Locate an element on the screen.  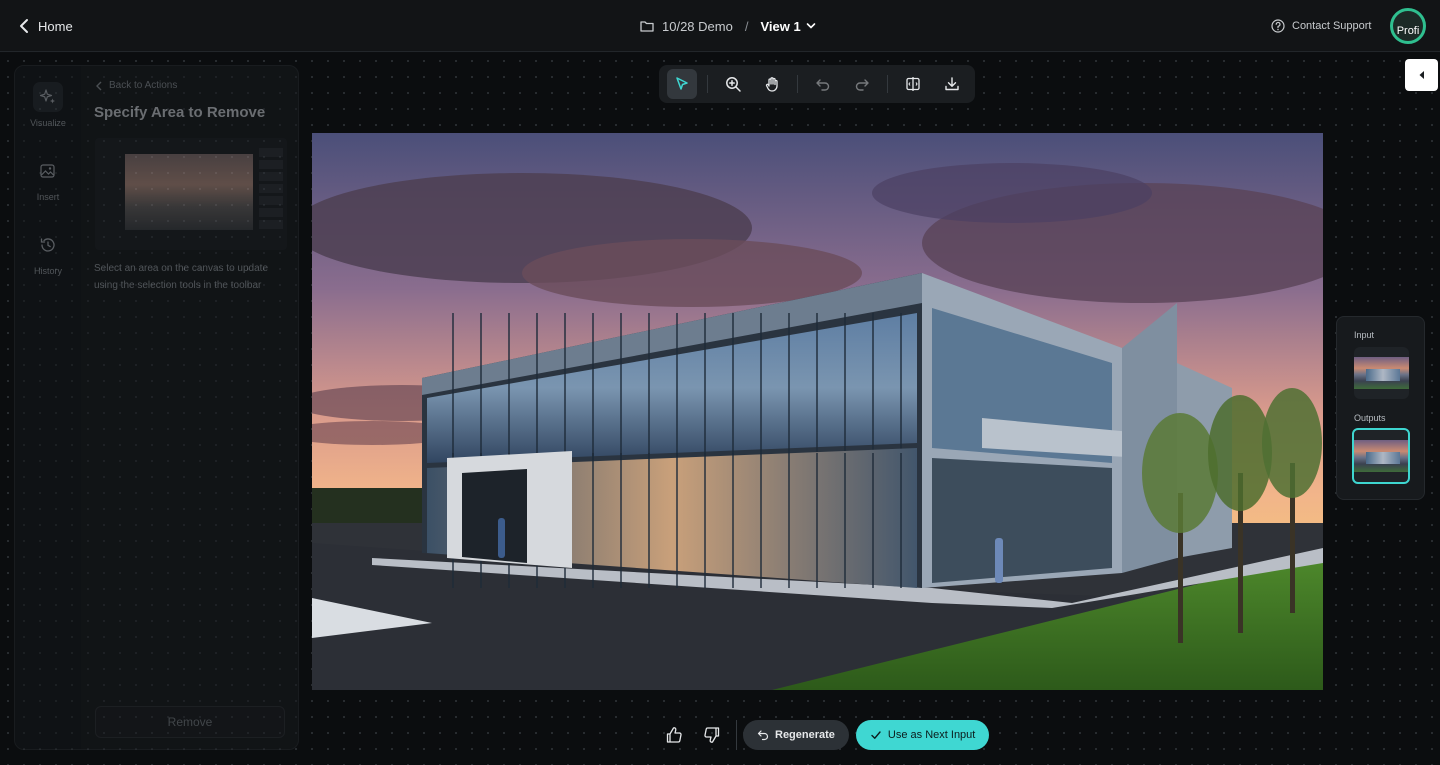
undo-tool is located at coordinates (823, 84).